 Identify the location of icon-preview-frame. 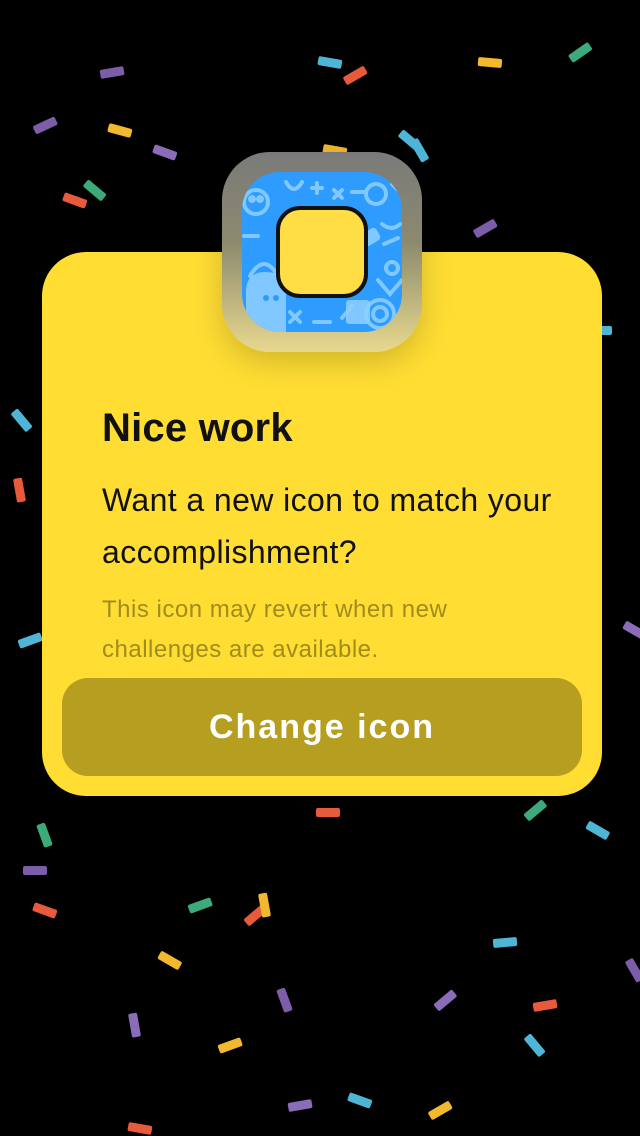
(322, 252).